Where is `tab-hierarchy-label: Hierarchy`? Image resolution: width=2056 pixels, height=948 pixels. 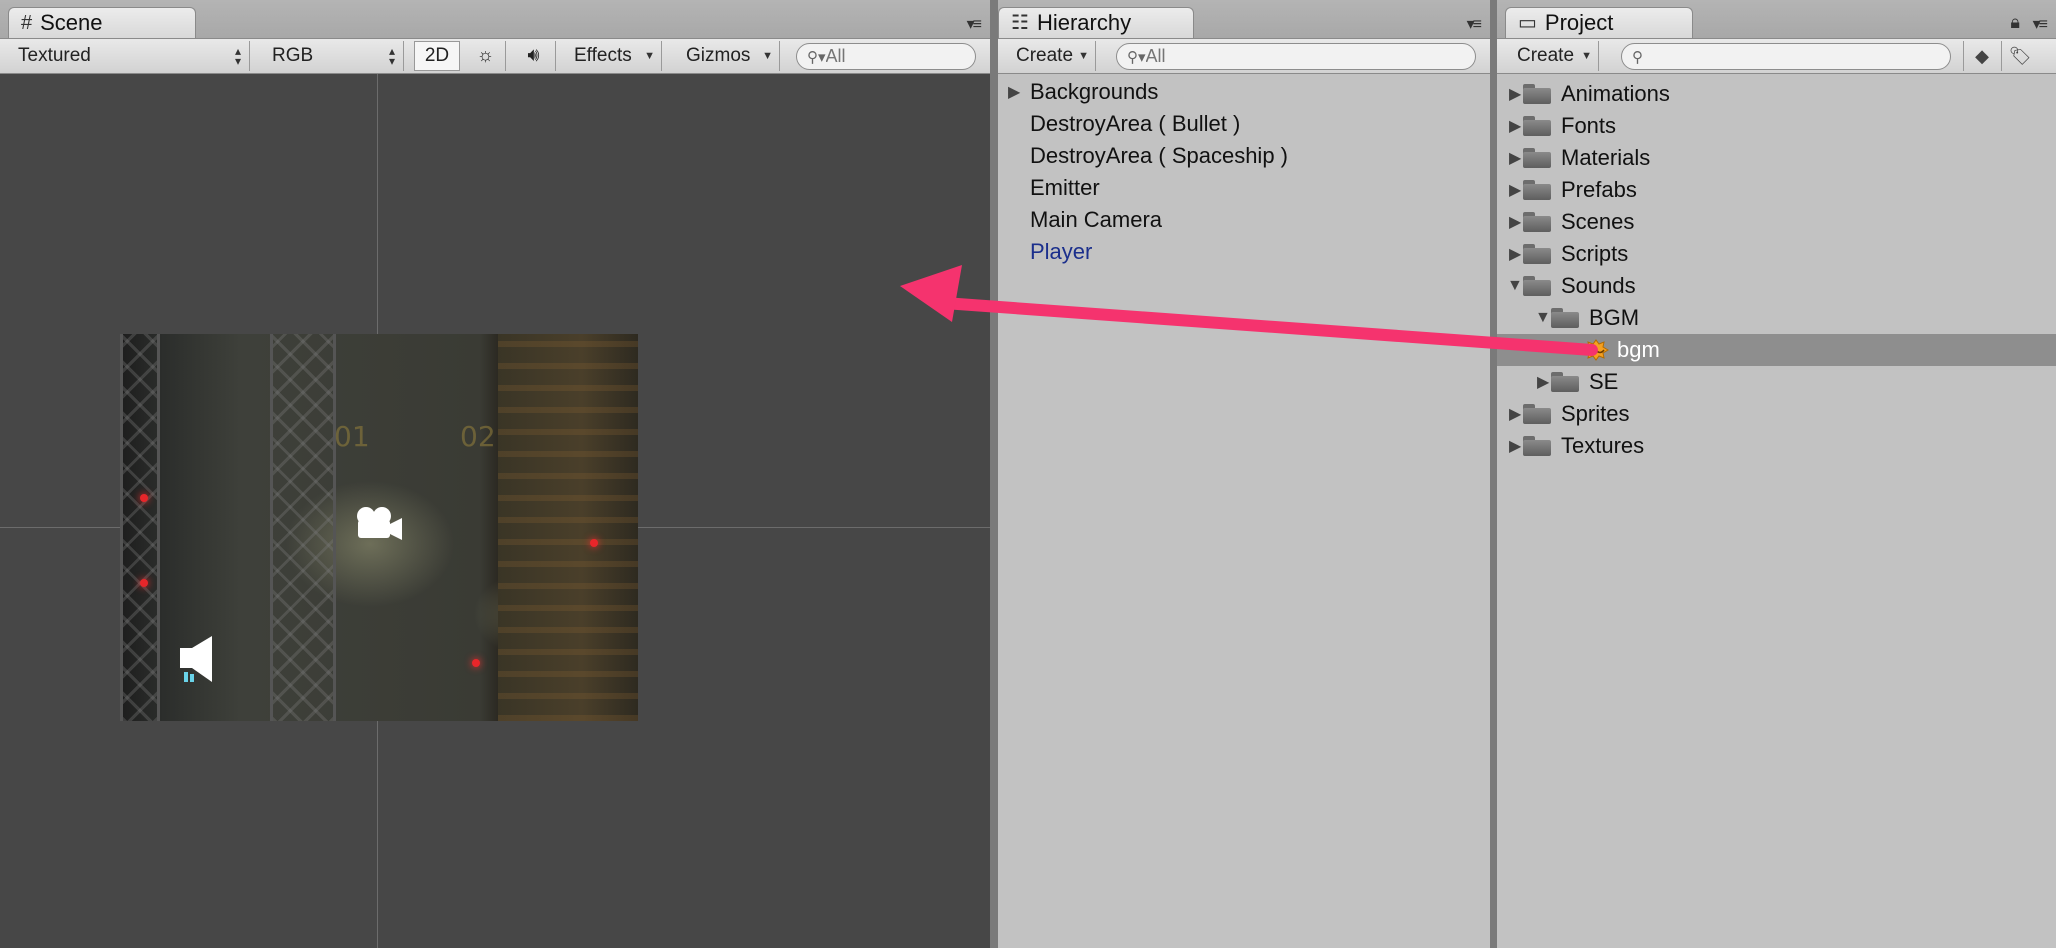 tab-hierarchy-label: Hierarchy is located at coordinates (1084, 22).